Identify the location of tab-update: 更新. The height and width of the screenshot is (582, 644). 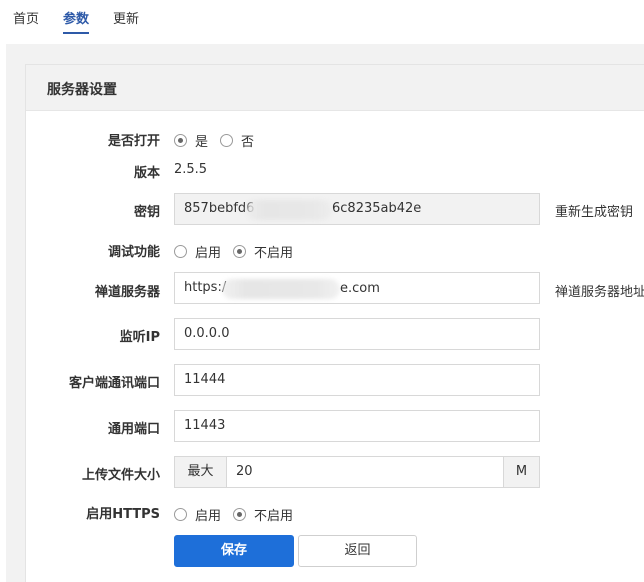
(126, 22).